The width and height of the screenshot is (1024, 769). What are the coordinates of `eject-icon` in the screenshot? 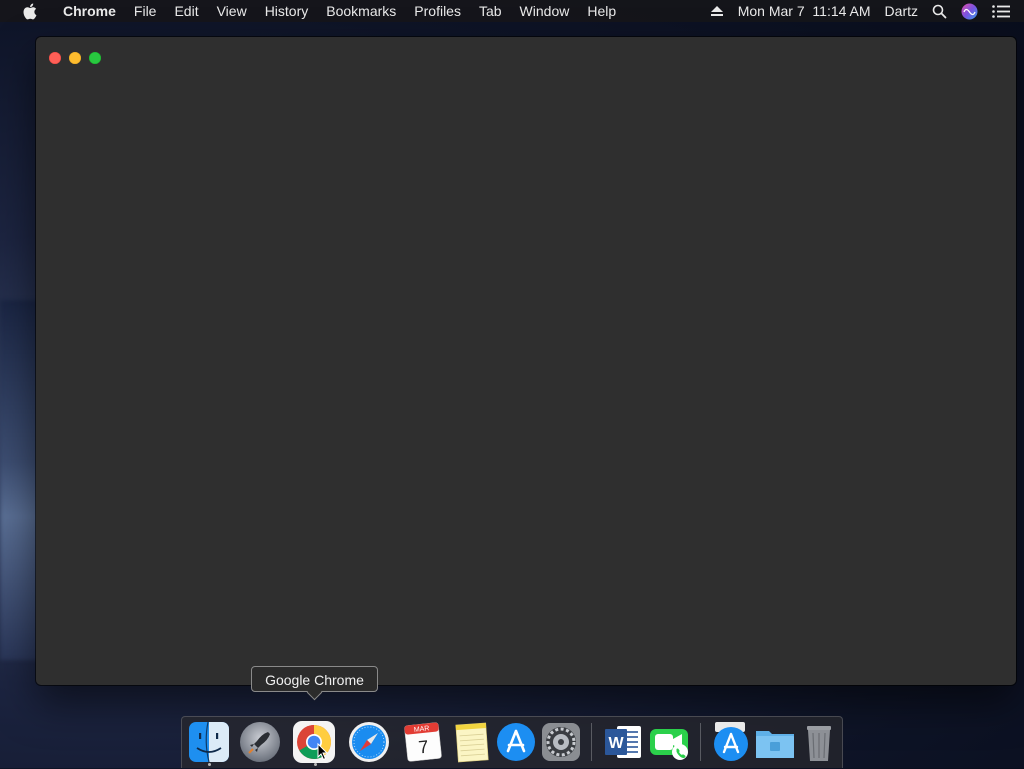 It's located at (717, 11).